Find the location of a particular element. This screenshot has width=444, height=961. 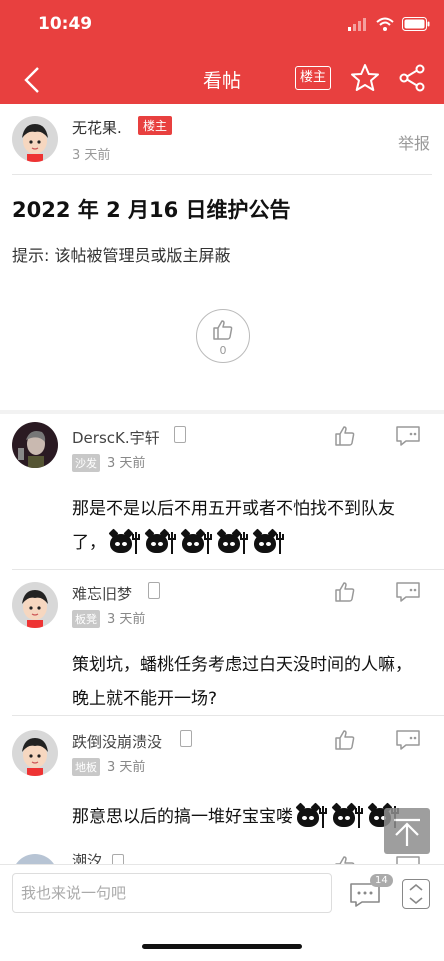

like-count: 0 is located at coordinates (223, 350).